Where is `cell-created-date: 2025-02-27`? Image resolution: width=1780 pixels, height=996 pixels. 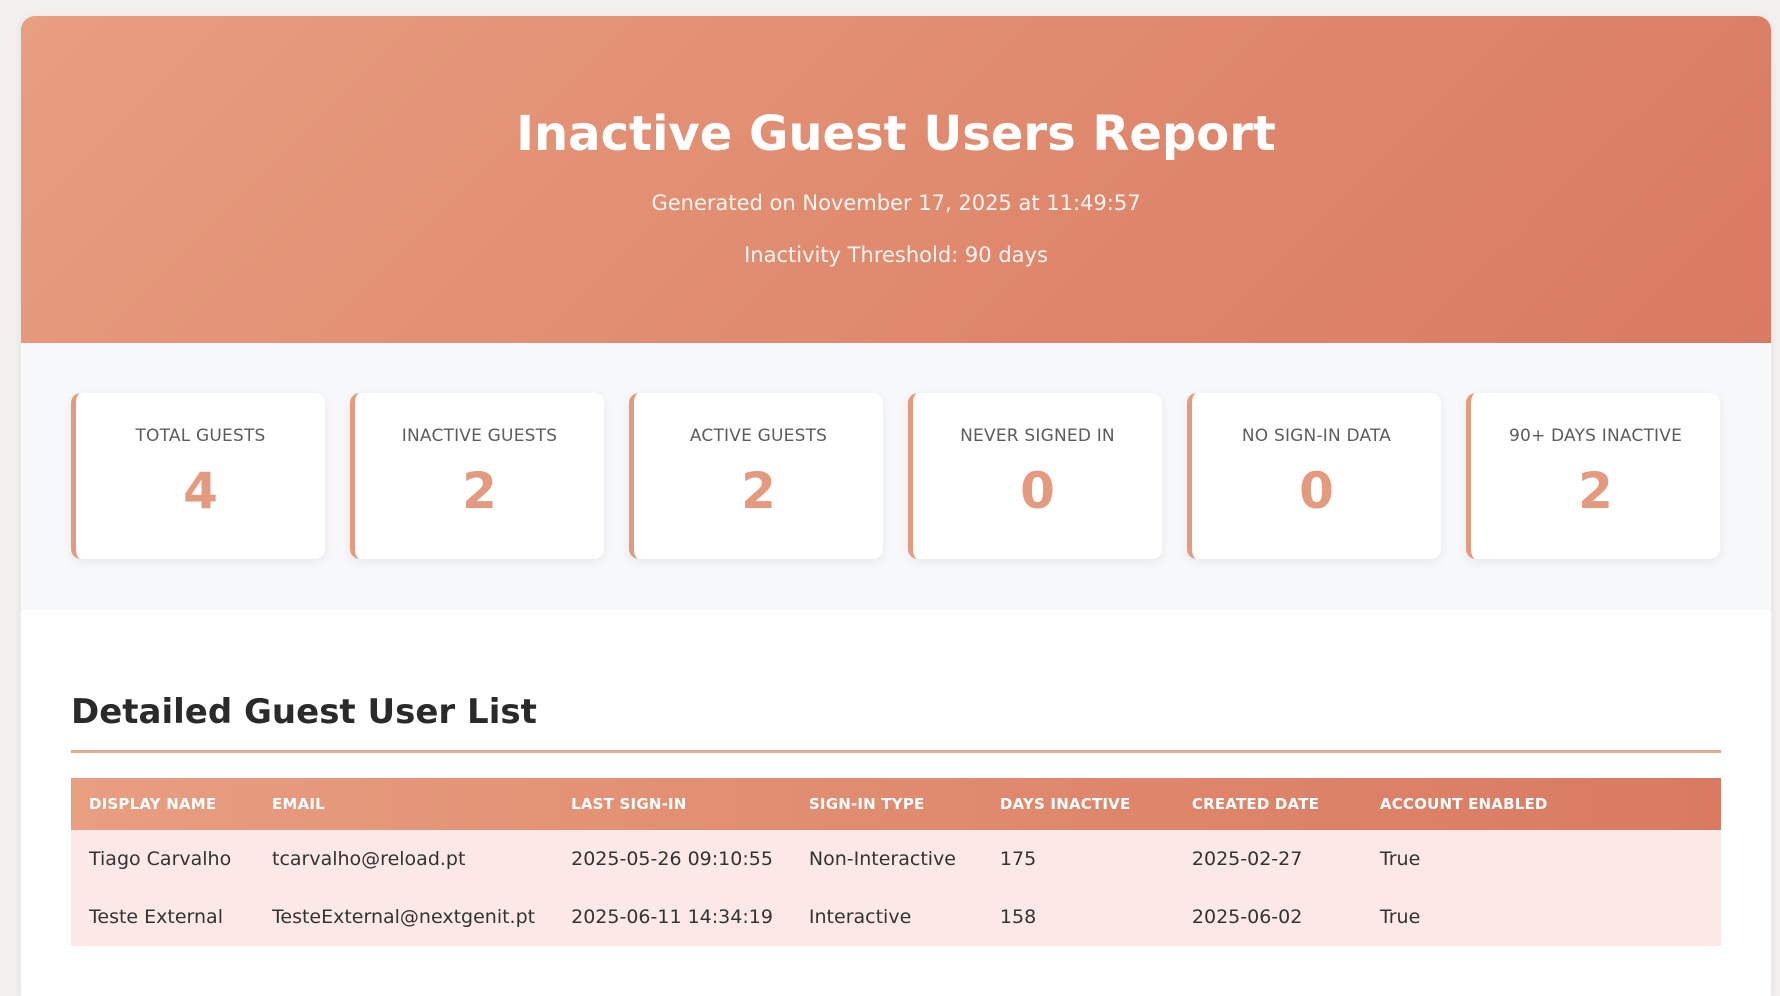
cell-created-date: 2025-02-27 is located at coordinates (1267, 859).